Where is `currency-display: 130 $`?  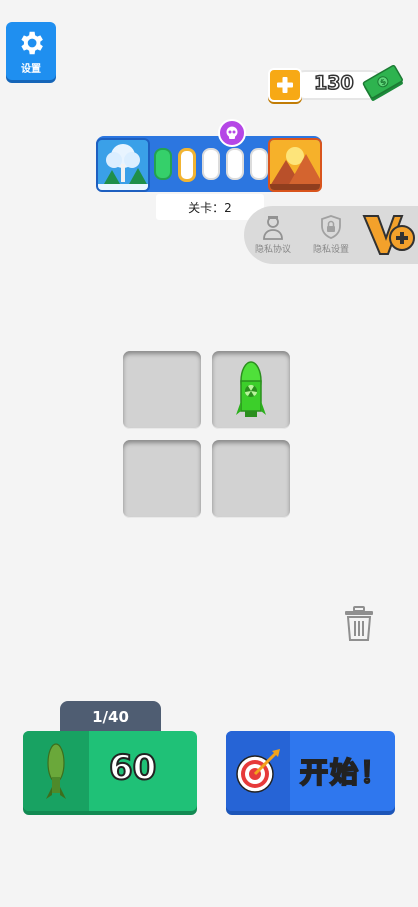 currency-display: 130 $ is located at coordinates (335, 83).